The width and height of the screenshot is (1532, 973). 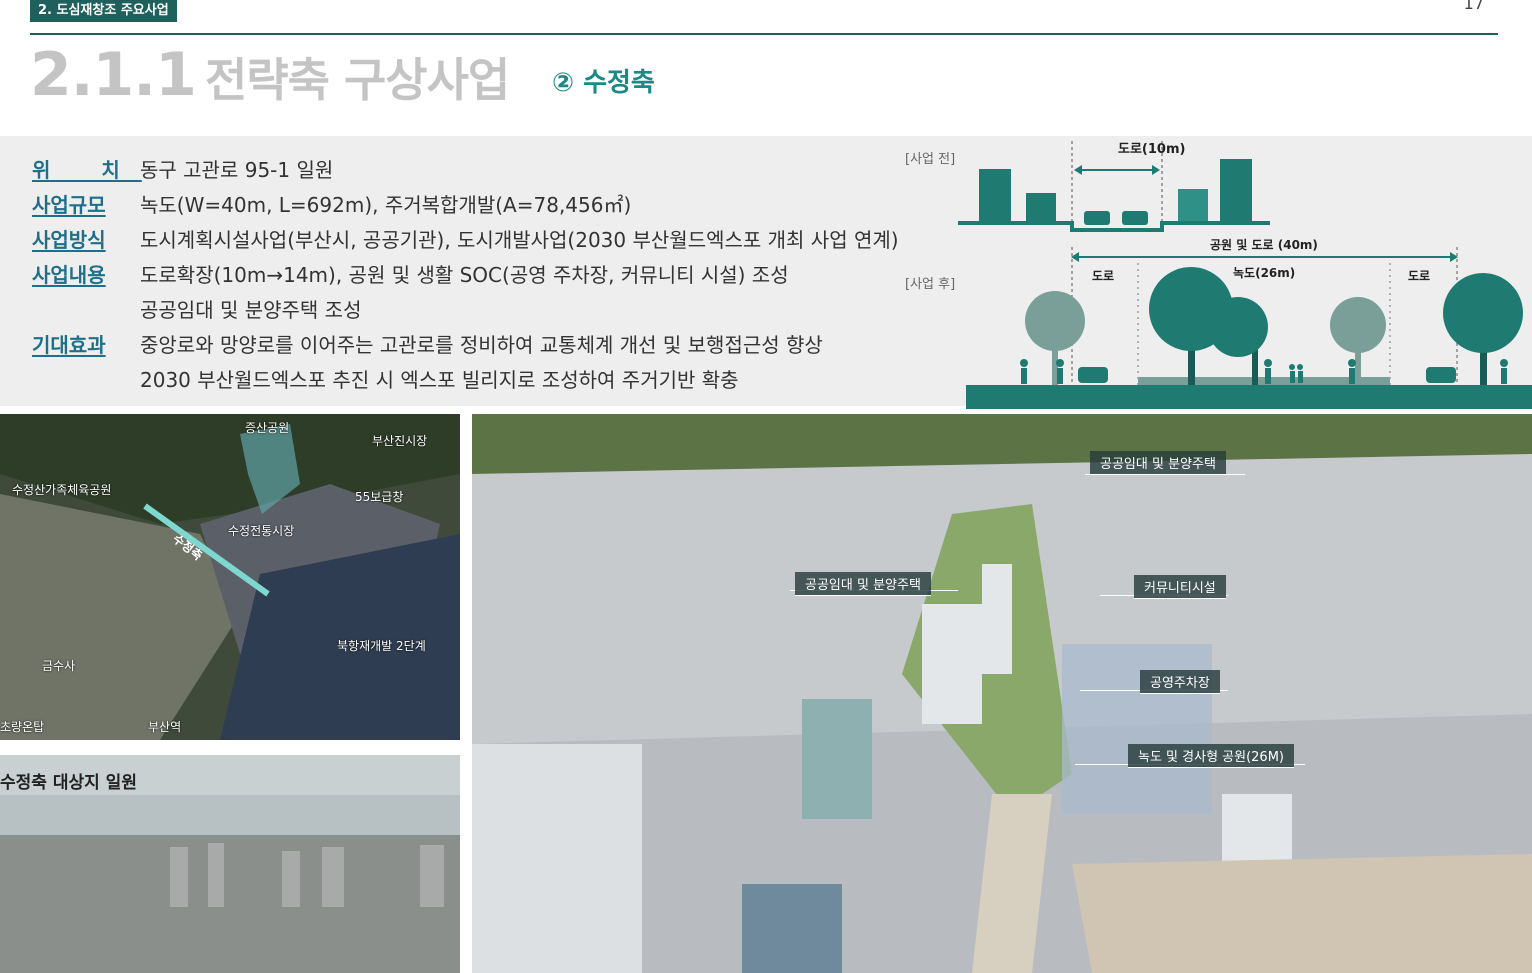 I want to click on page-number: 17, so click(x=1473, y=6).